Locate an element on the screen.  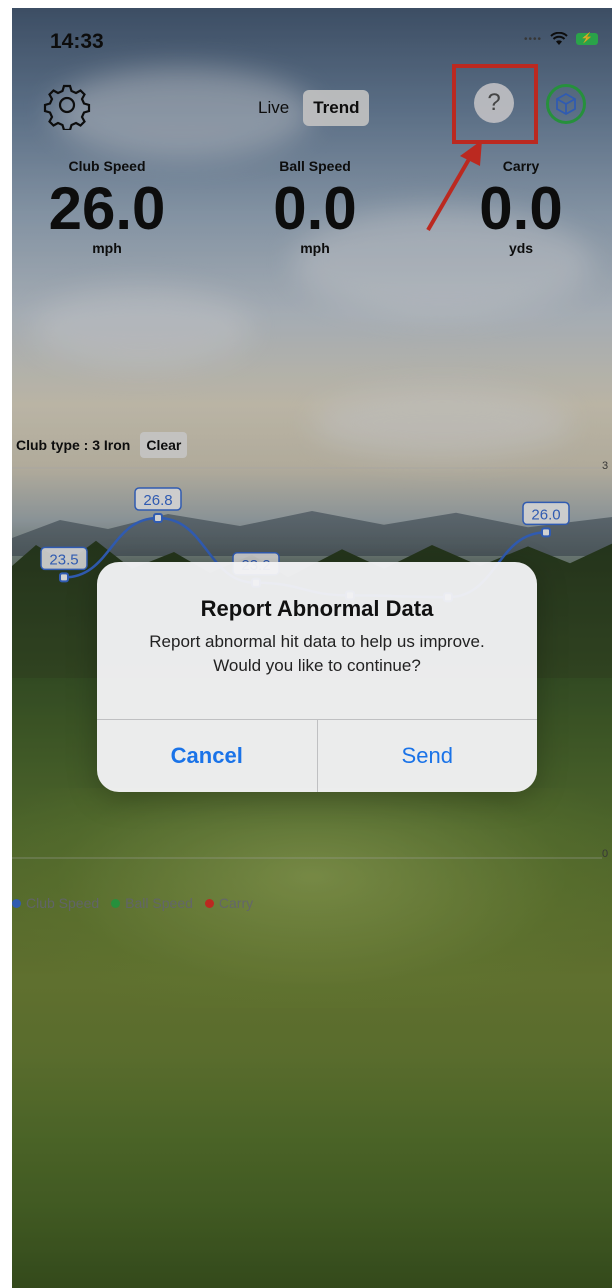
send-button: Send is located at coordinates (428, 756).